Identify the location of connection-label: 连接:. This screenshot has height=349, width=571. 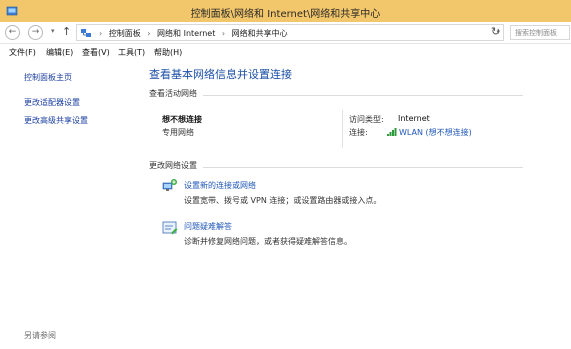
(358, 132).